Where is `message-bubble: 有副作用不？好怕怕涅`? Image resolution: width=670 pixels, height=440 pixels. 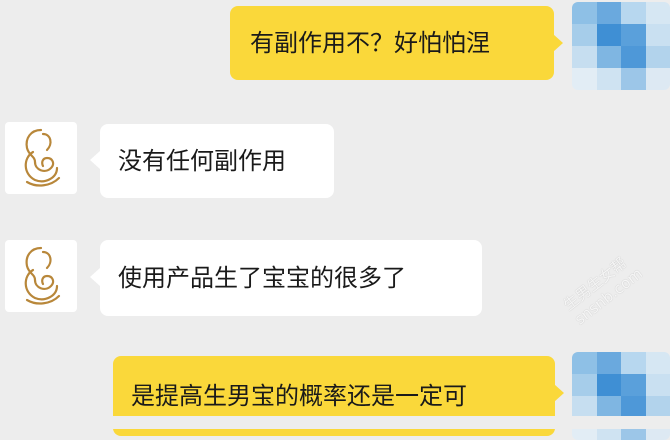
message-bubble: 有副作用不？好怕怕涅 is located at coordinates (392, 43).